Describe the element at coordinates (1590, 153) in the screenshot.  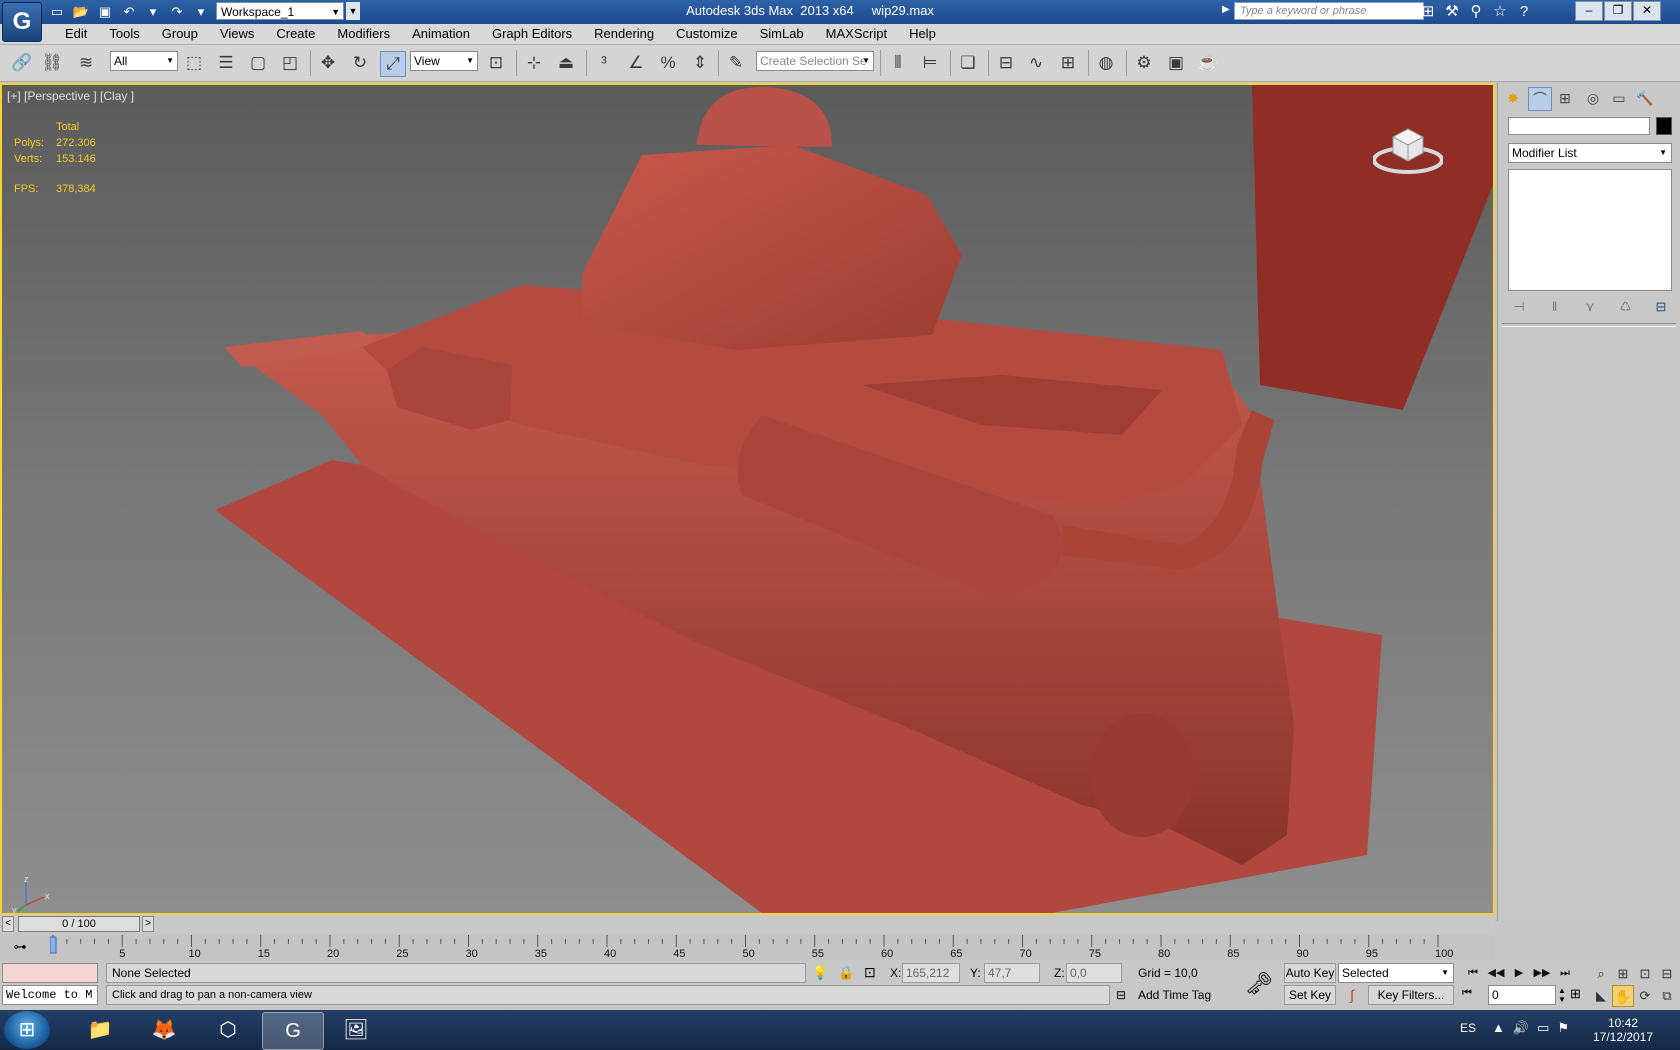
I see `modifier-list-select: Modifier List ▼` at that location.